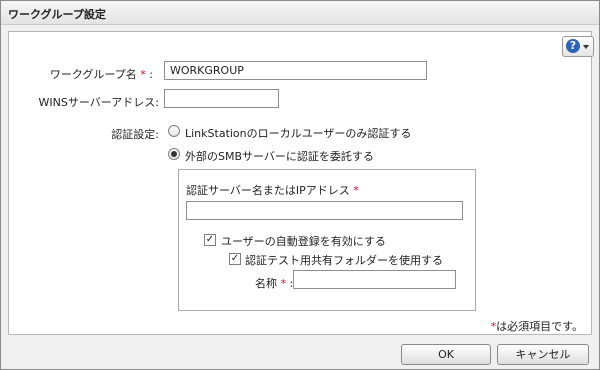 The image size is (600, 370). I want to click on folder-name-input, so click(374, 279).